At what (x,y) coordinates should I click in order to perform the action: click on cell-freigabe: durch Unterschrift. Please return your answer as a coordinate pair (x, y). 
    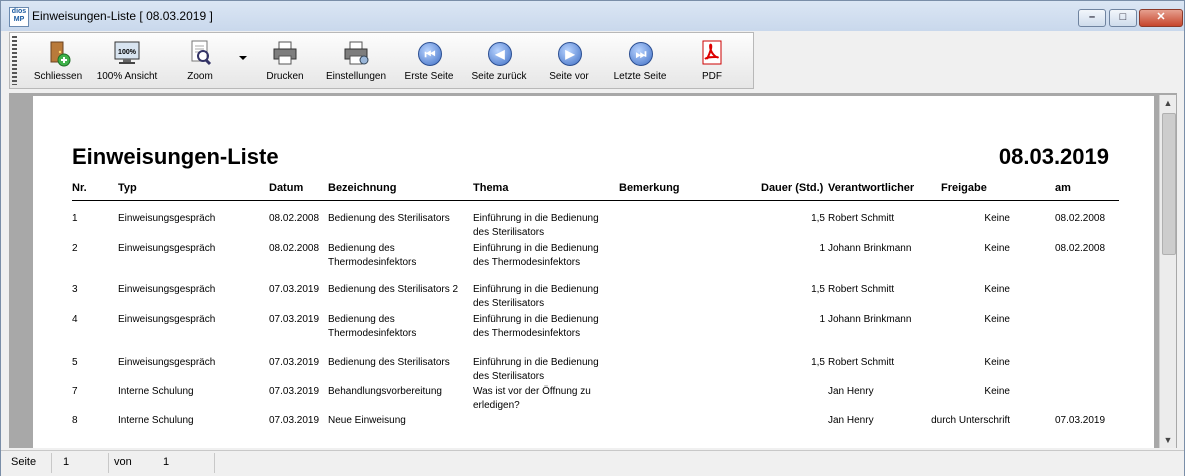
    Looking at the image, I should click on (970, 420).